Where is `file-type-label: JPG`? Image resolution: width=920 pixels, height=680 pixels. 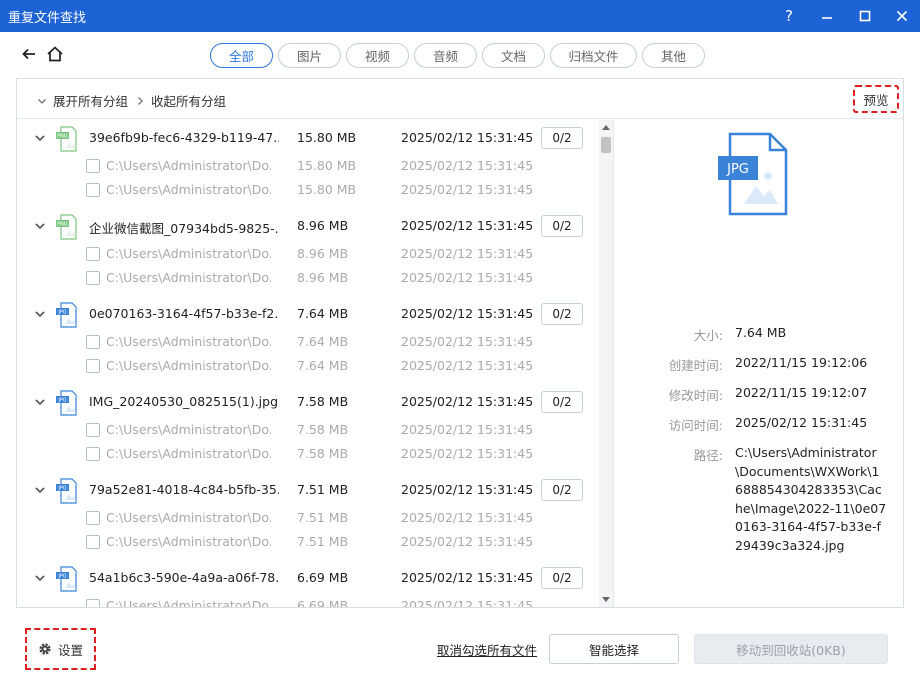 file-type-label: JPG is located at coordinates (61, 577).